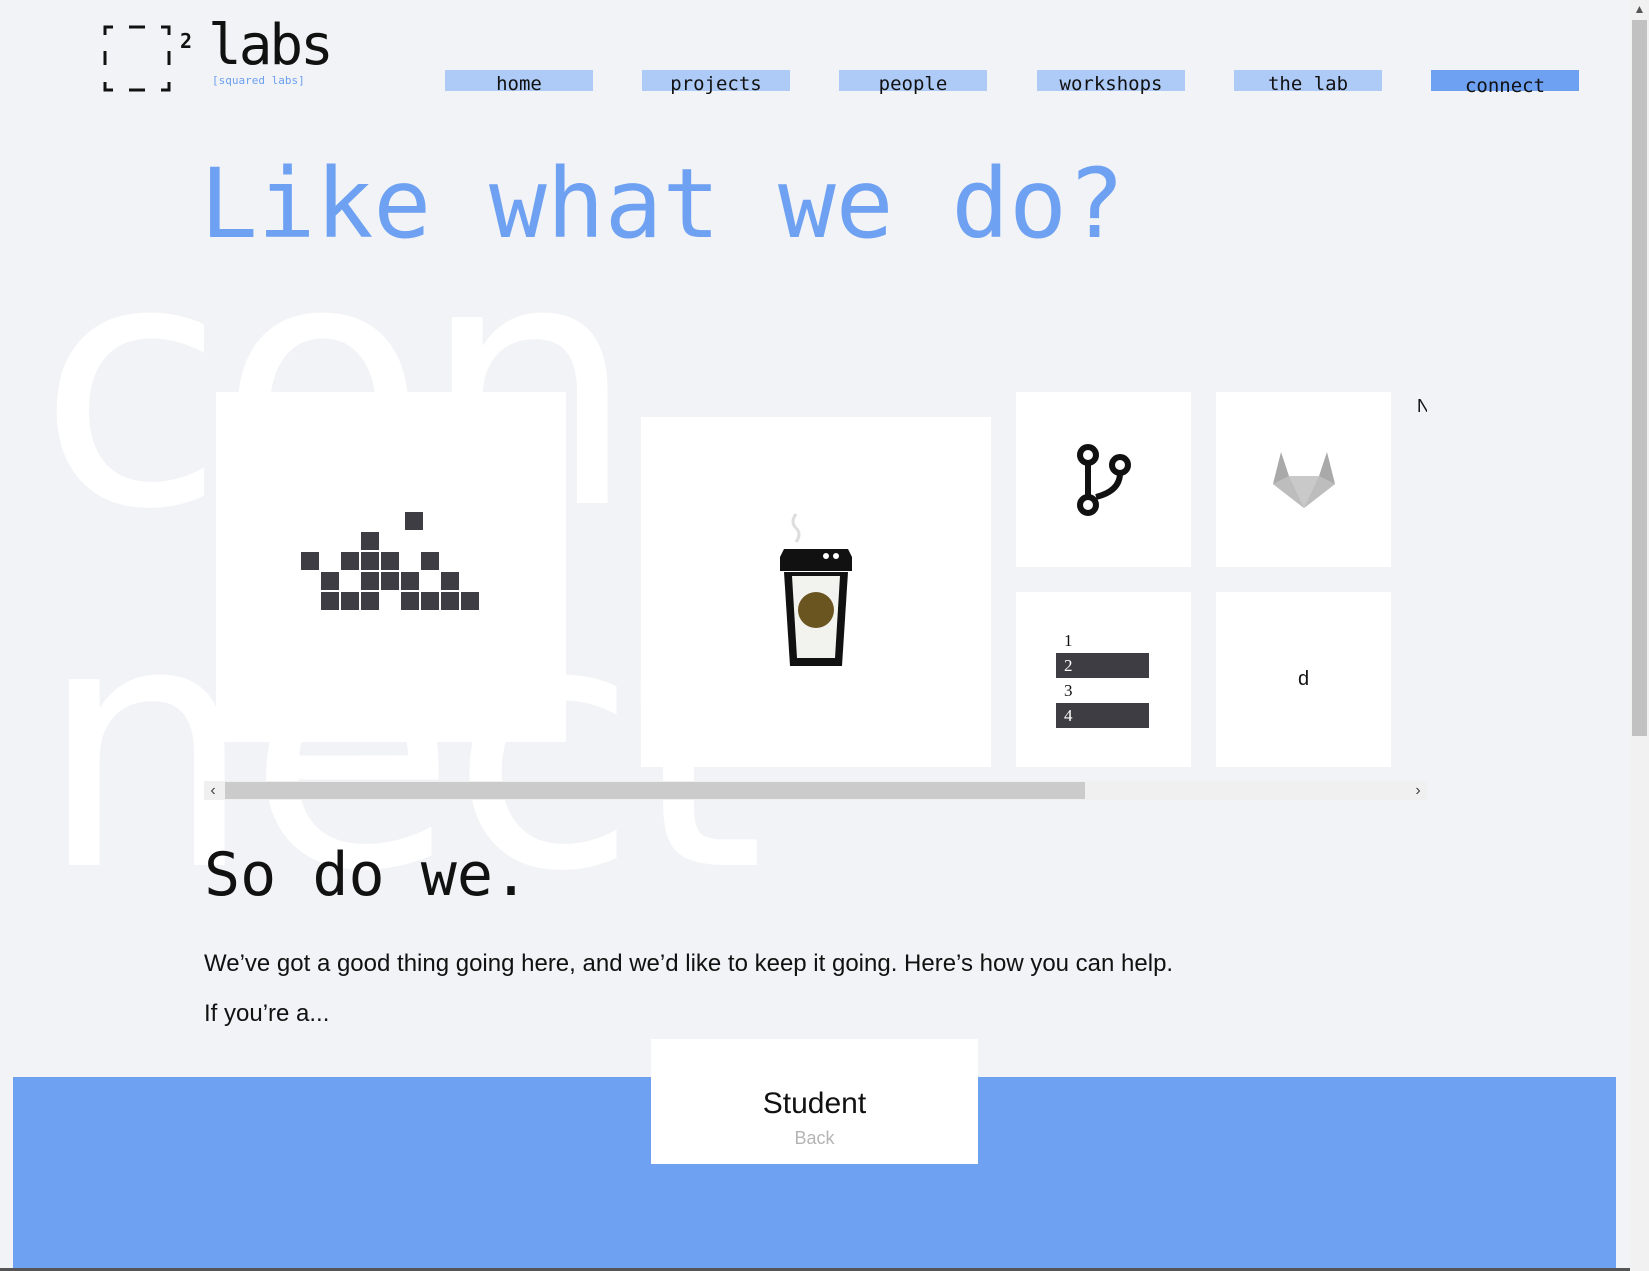 The height and width of the screenshot is (1271, 1649). I want to click on student-card: Student Back, so click(814, 1101).